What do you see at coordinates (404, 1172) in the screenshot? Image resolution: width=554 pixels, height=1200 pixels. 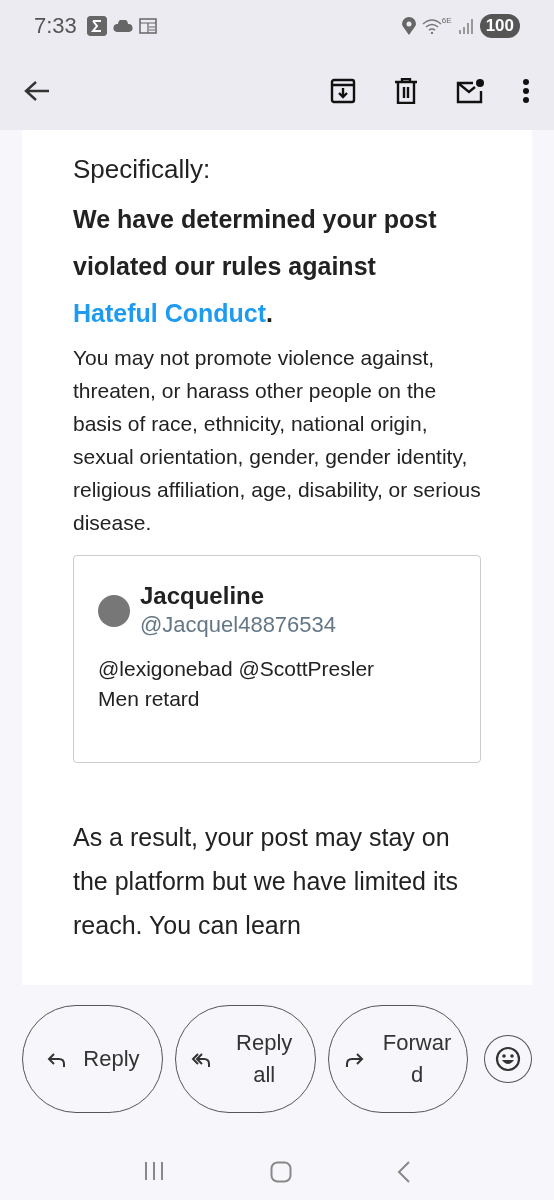 I see `back-icon` at bounding box center [404, 1172].